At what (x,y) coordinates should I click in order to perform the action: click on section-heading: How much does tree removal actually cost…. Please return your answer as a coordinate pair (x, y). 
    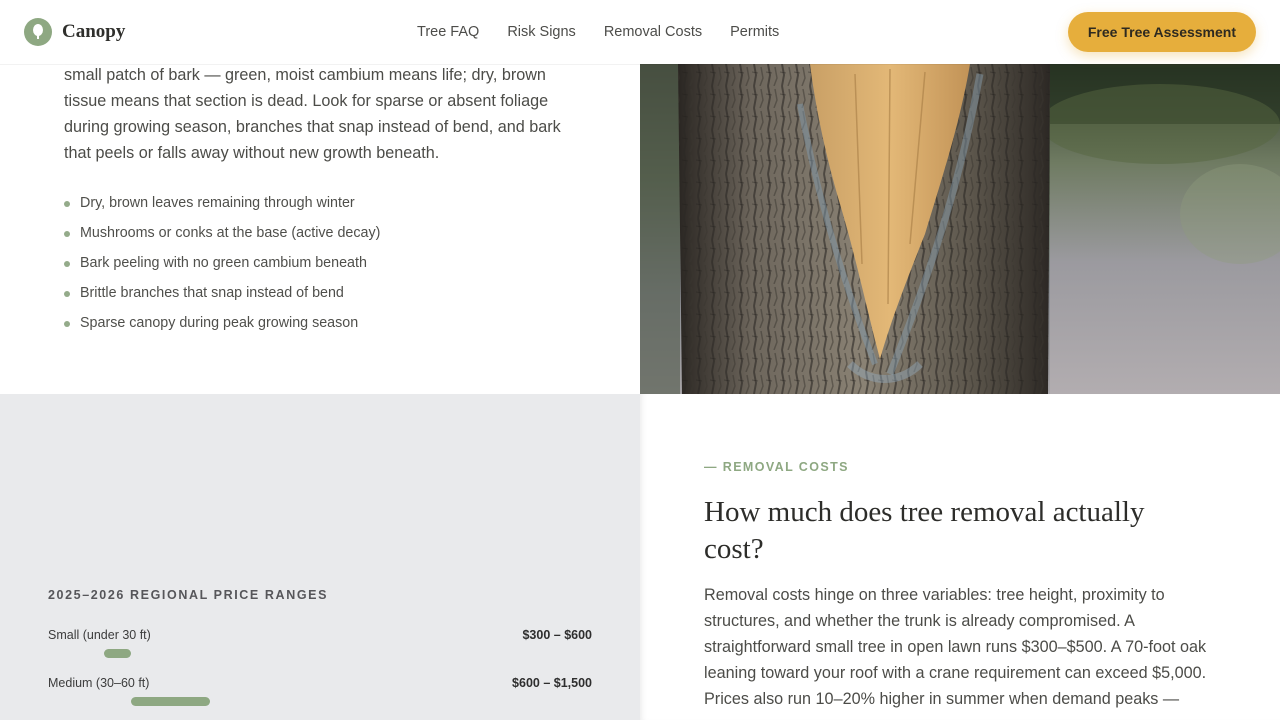
    Looking at the image, I should click on (924, 530).